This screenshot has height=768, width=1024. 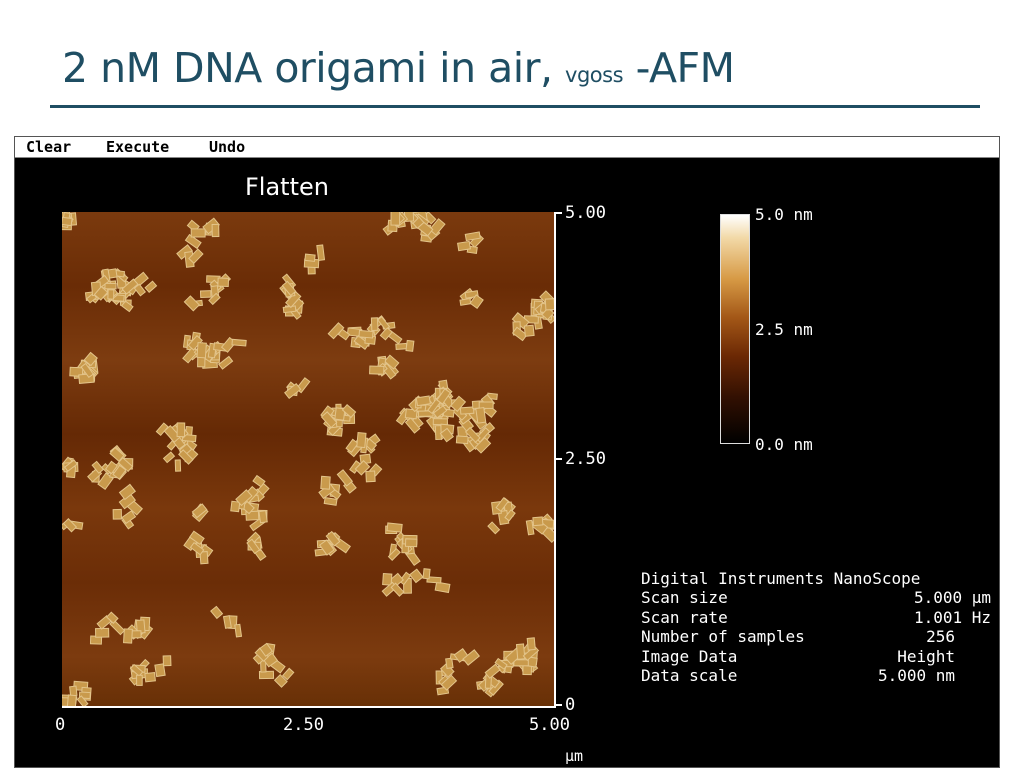 I want to click on info-key: Scan size, so click(x=684, y=597).